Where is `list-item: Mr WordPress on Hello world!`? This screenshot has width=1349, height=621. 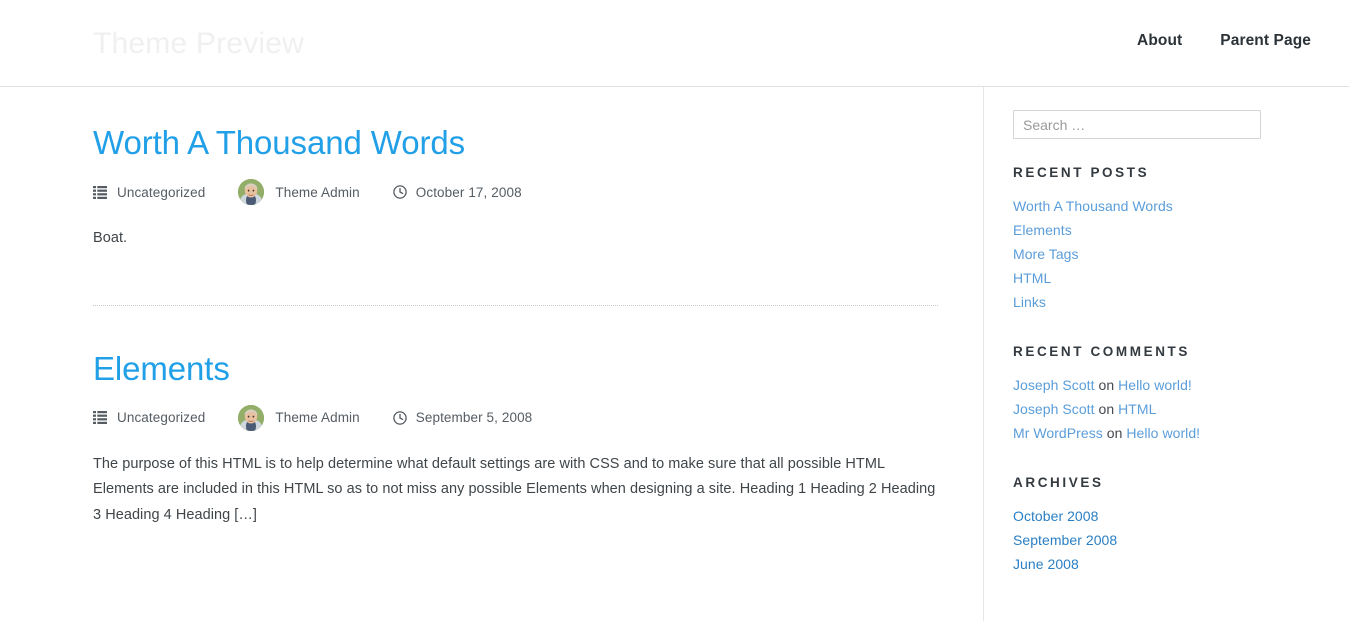
list-item: Mr WordPress on Hello world! is located at coordinates (1180, 433).